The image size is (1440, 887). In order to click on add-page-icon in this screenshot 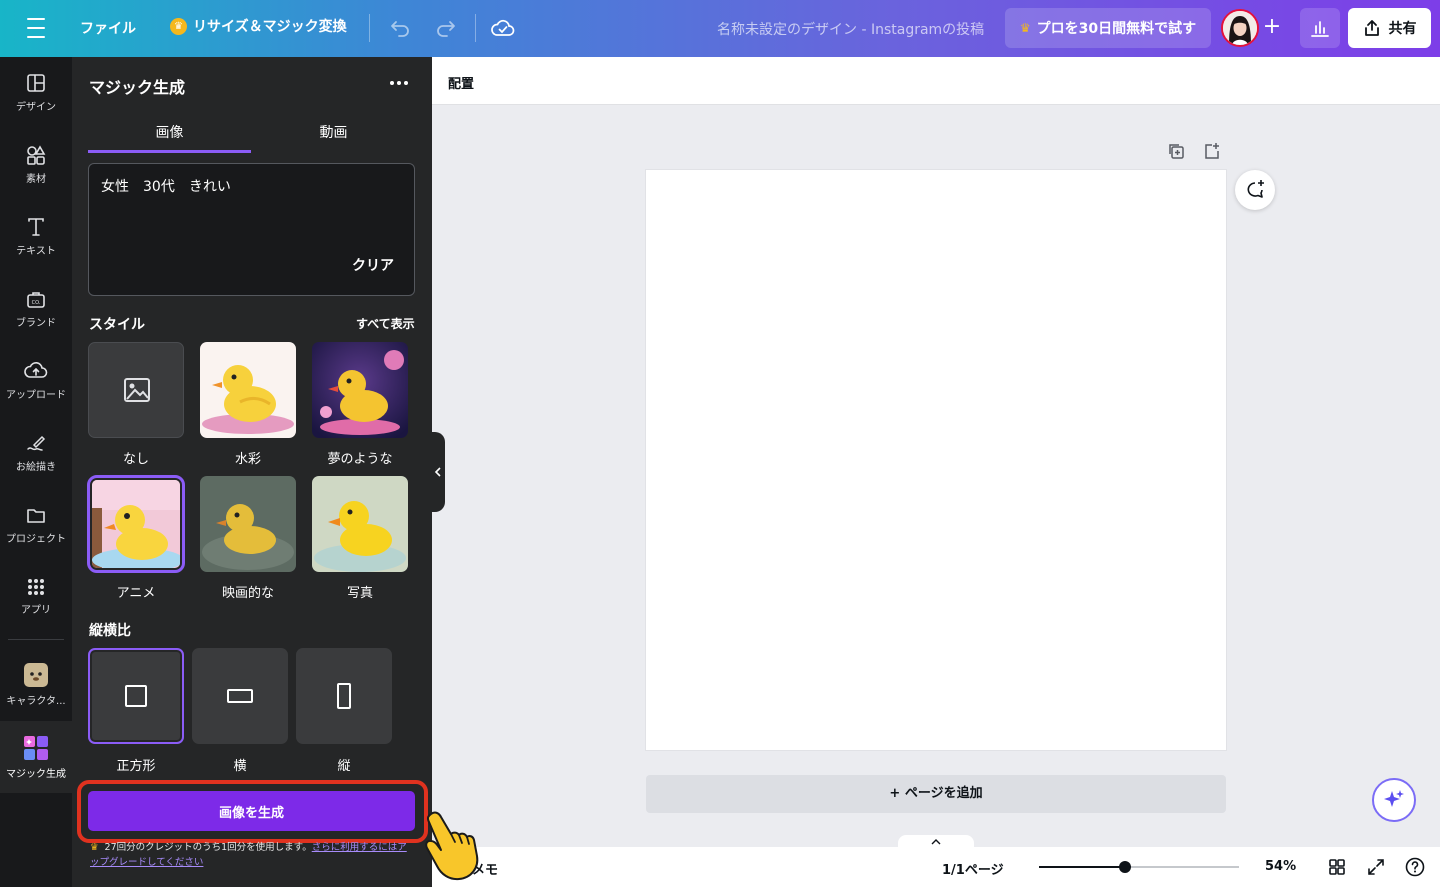, I will do `click(1212, 151)`.